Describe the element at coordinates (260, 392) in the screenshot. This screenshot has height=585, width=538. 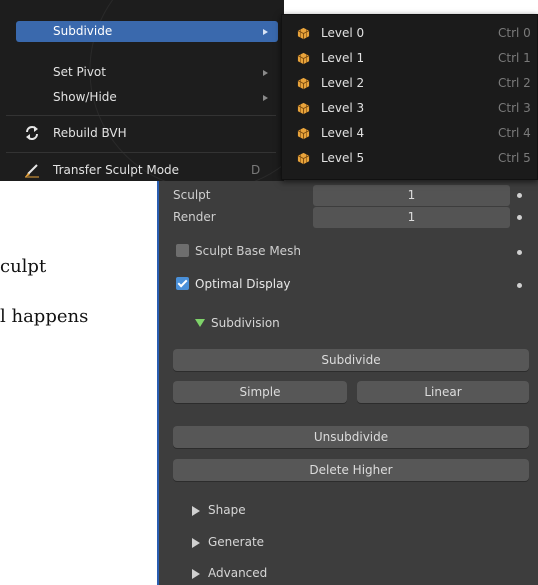
I see `simple-button: Simple` at that location.